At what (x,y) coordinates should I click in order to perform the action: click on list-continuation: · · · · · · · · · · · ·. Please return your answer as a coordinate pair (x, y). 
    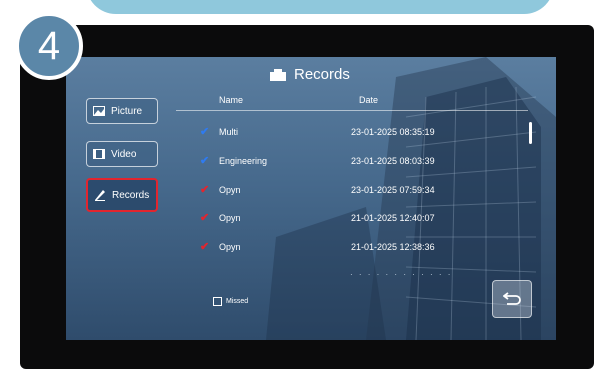
    Looking at the image, I should click on (401, 274).